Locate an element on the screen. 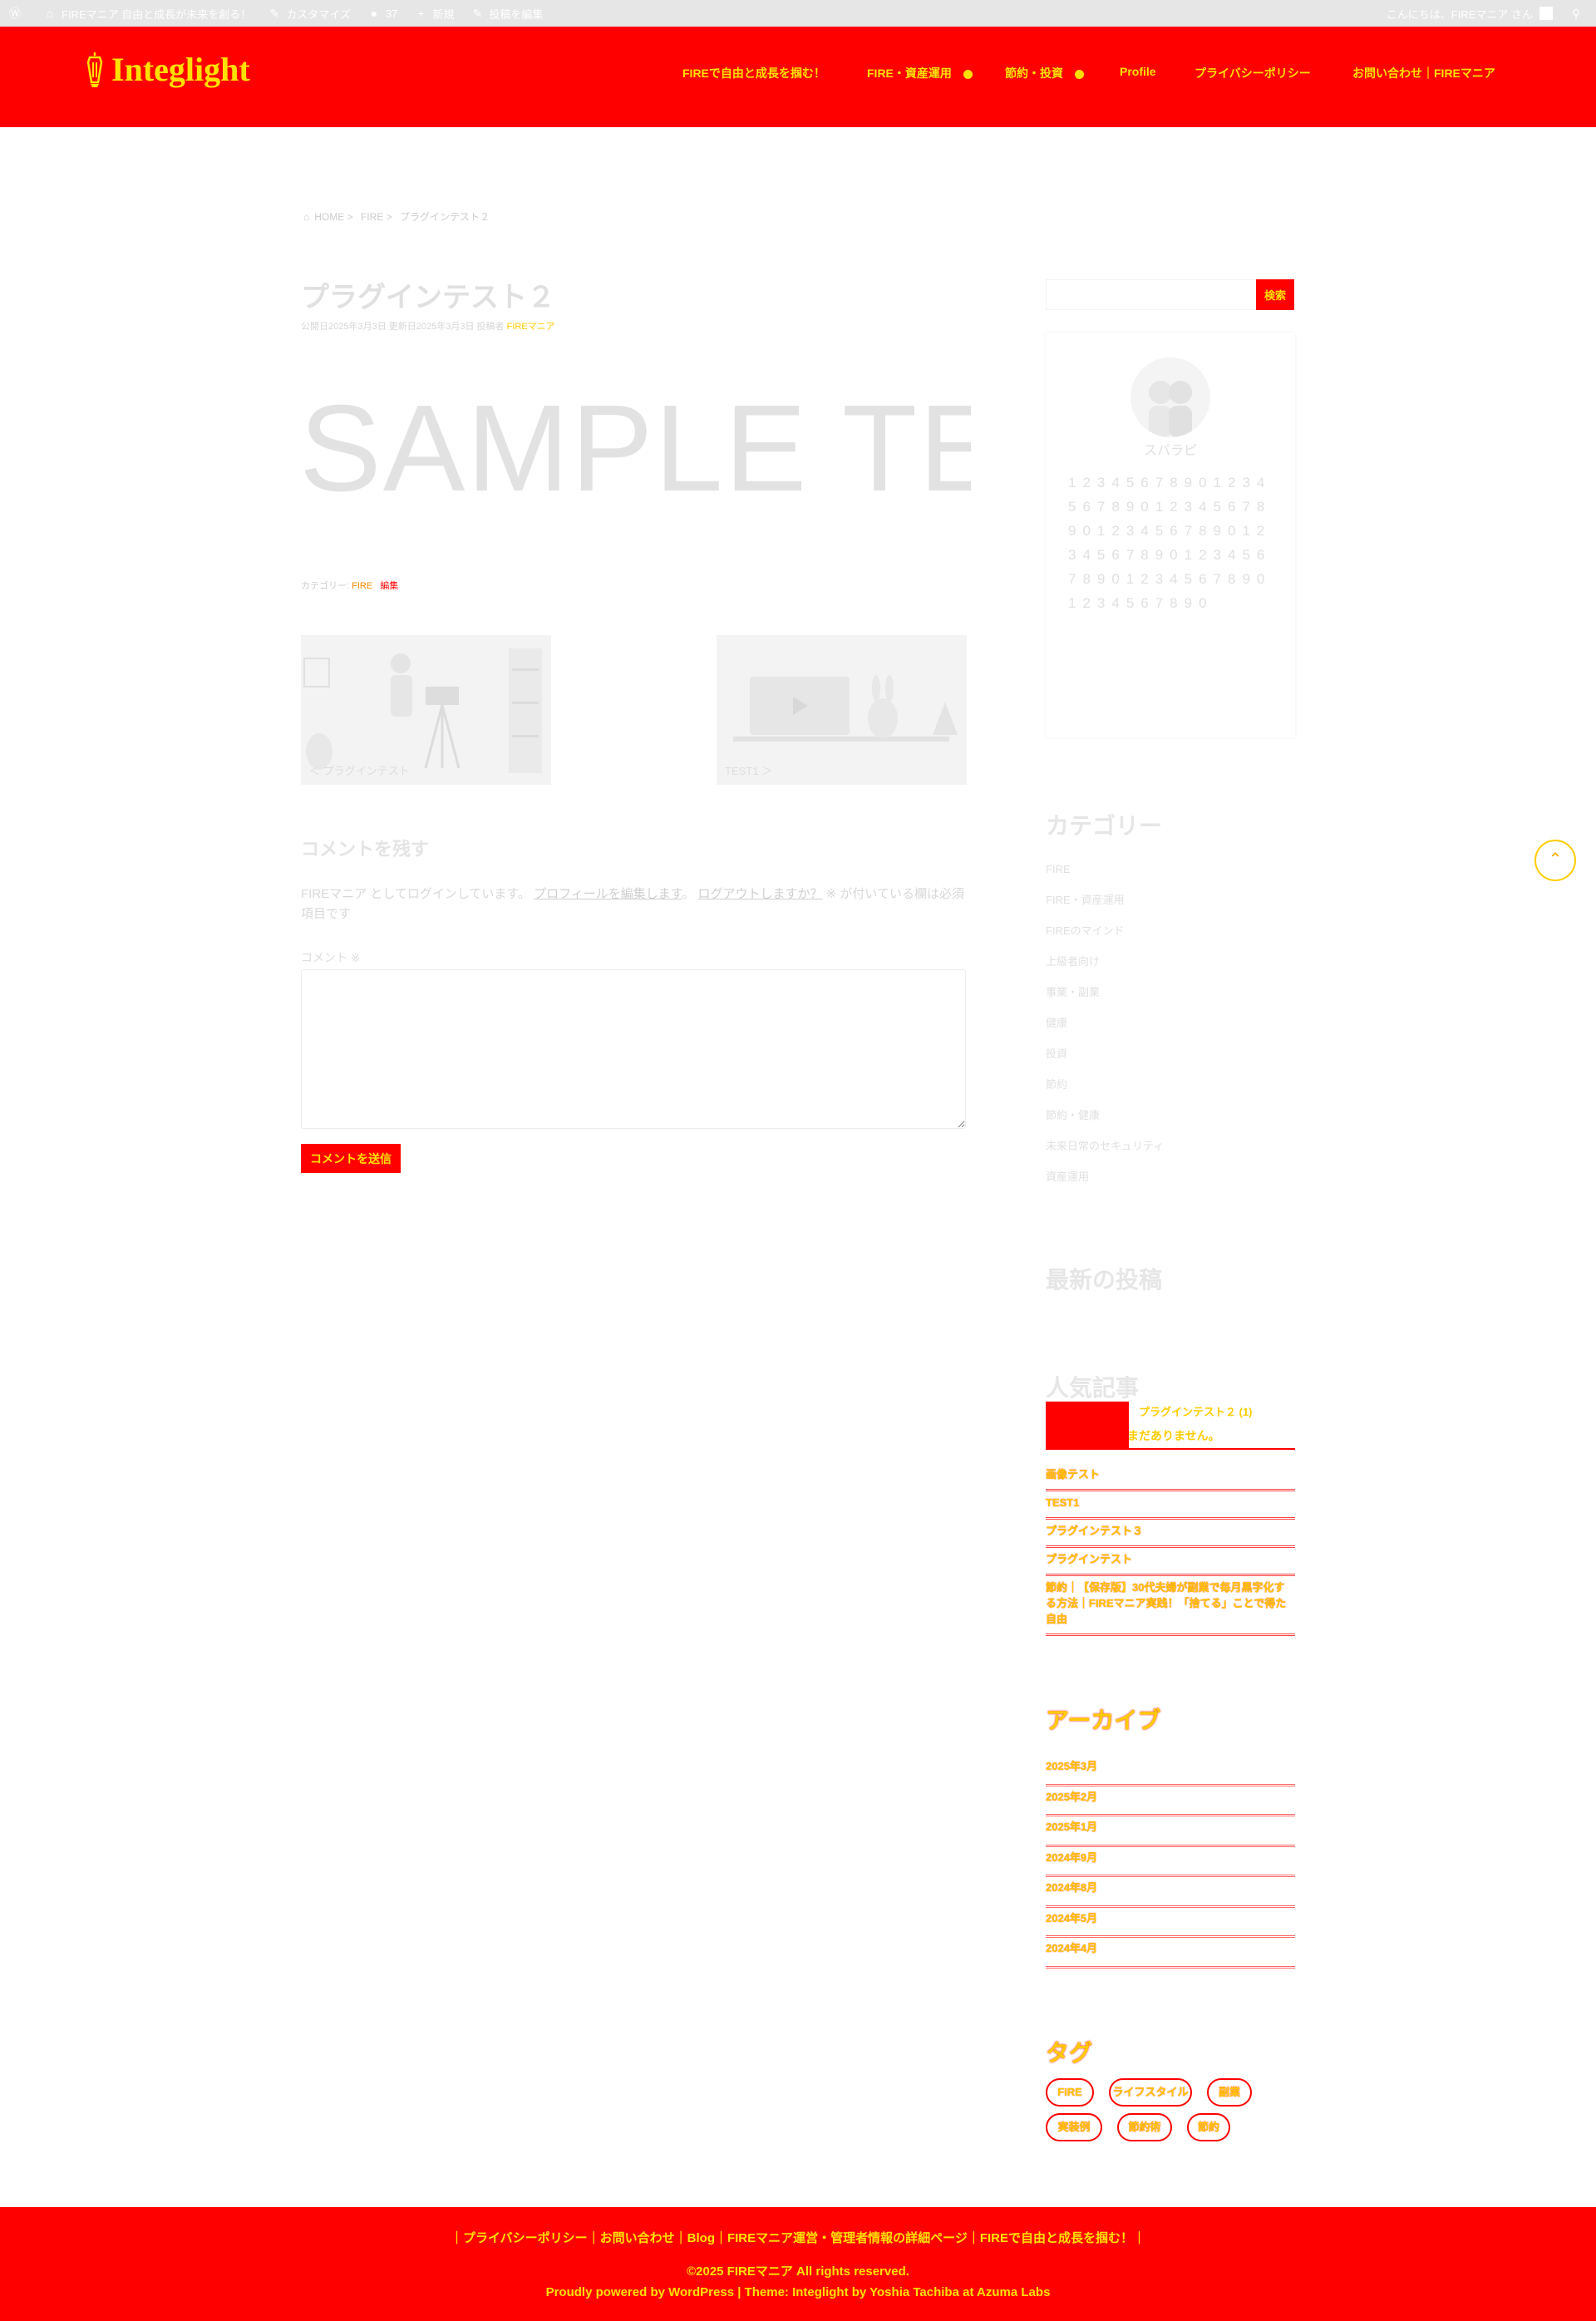  categories-title: カテゴリー is located at coordinates (1104, 826).